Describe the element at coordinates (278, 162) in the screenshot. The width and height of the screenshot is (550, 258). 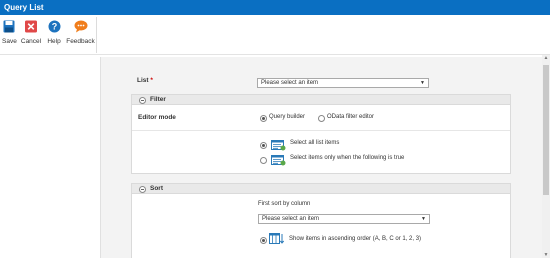
I see `filter-items-icon` at that location.